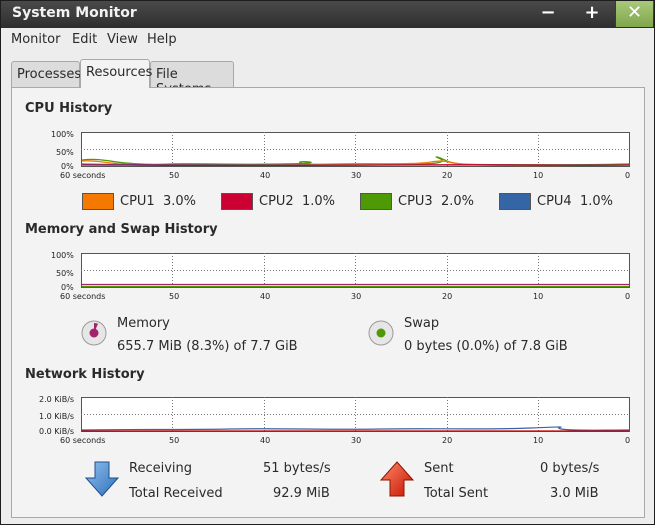  What do you see at coordinates (381, 333) in the screenshot?
I see `swap-pie-icon` at bounding box center [381, 333].